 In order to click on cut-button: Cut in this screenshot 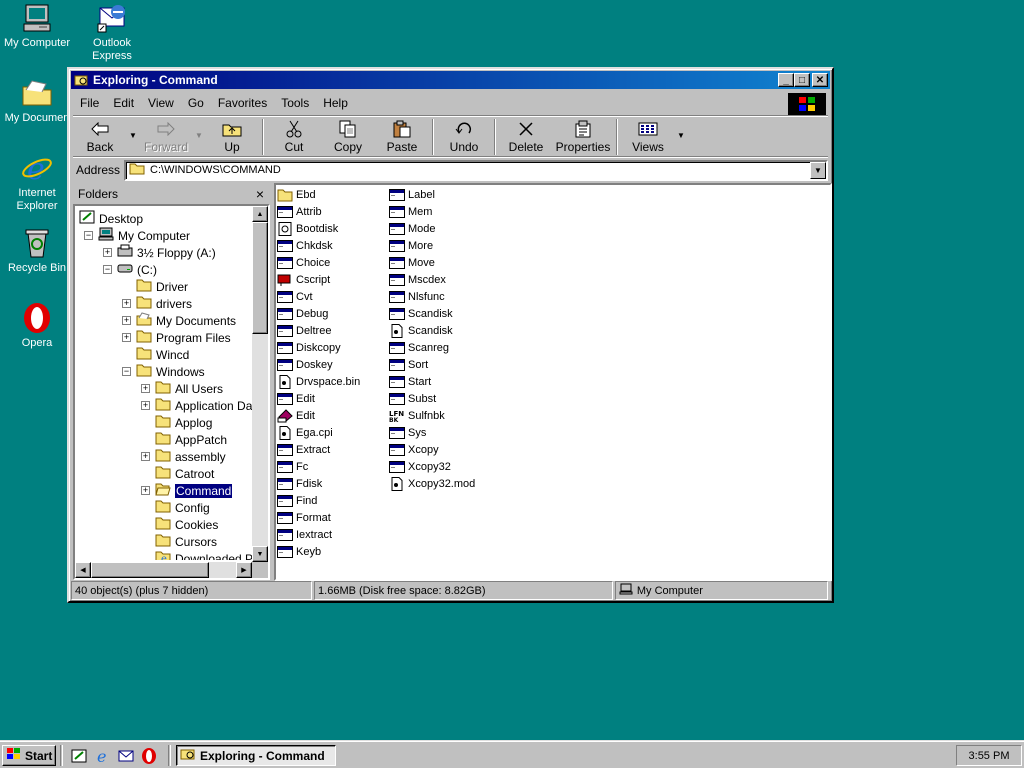, I will do `click(294, 135)`.